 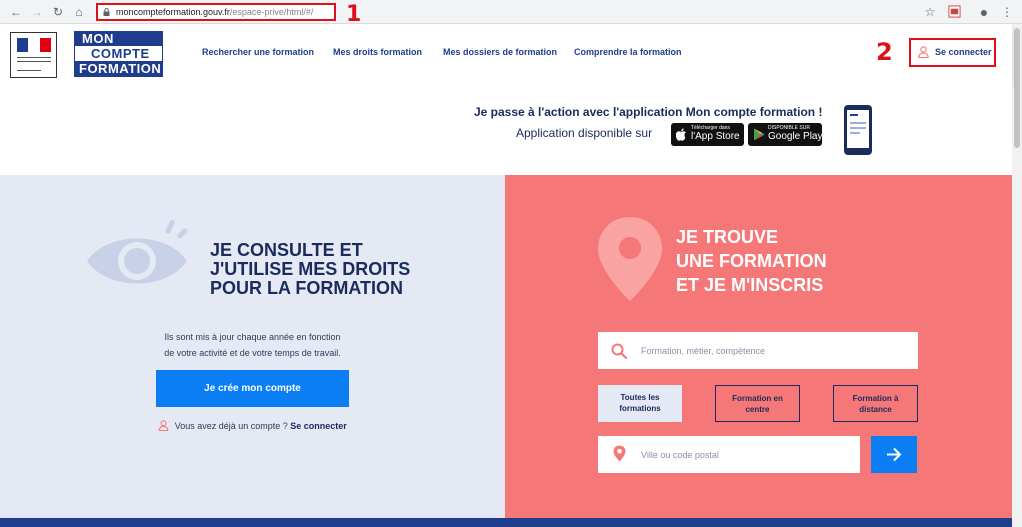 I want to click on lock-icon, so click(x=106, y=12).